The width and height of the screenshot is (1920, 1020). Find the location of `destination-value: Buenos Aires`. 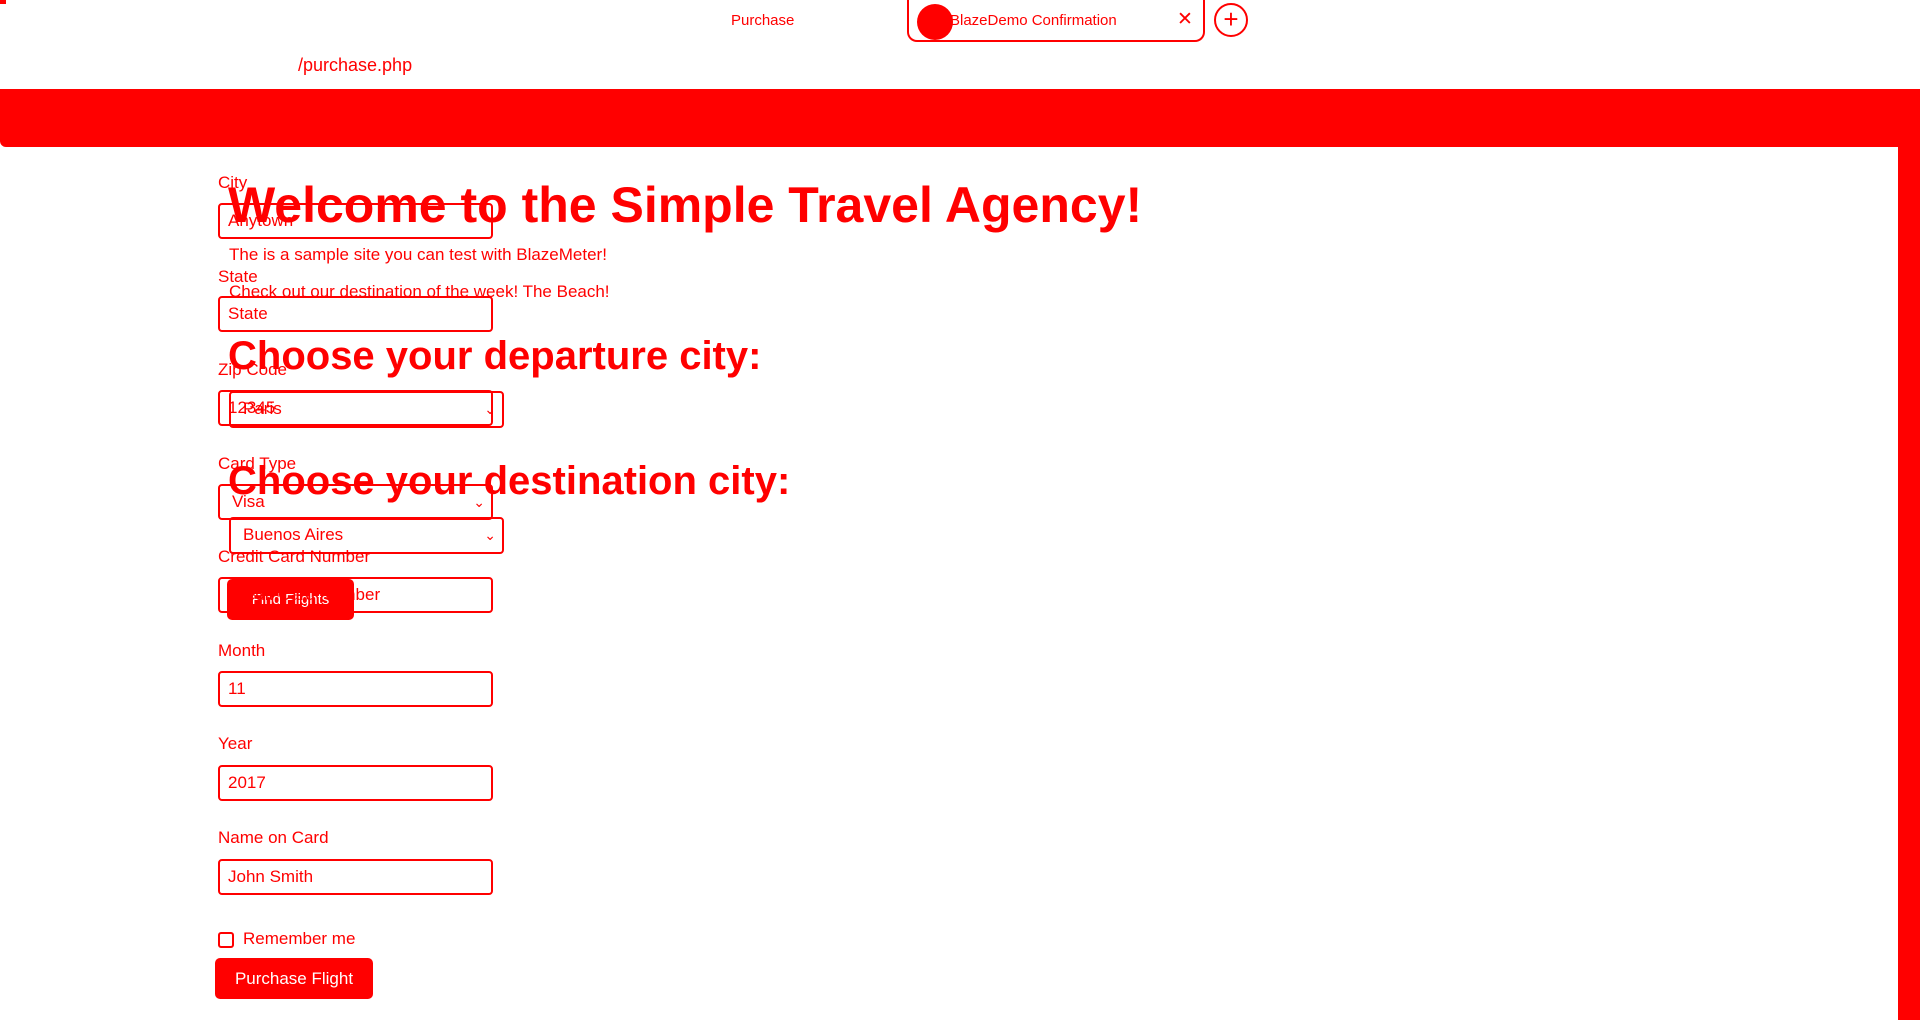

destination-value: Buenos Aires is located at coordinates (293, 534).